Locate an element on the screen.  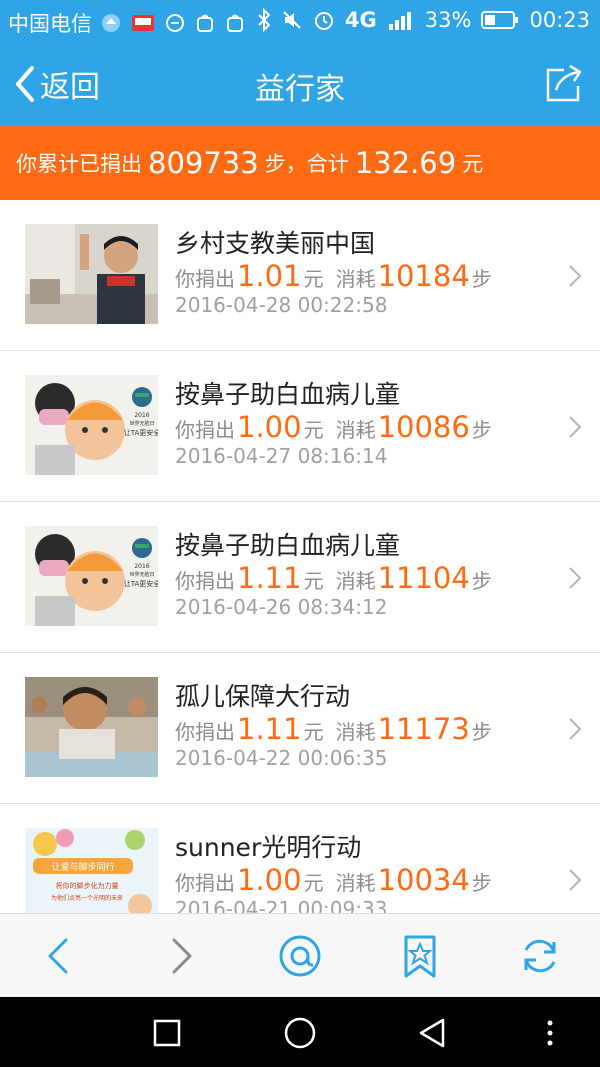
system-back-icon is located at coordinates (433, 1033).